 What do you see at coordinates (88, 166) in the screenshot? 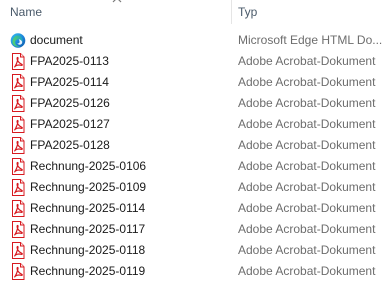
I see `file-name: Rechnung-2025-0106` at bounding box center [88, 166].